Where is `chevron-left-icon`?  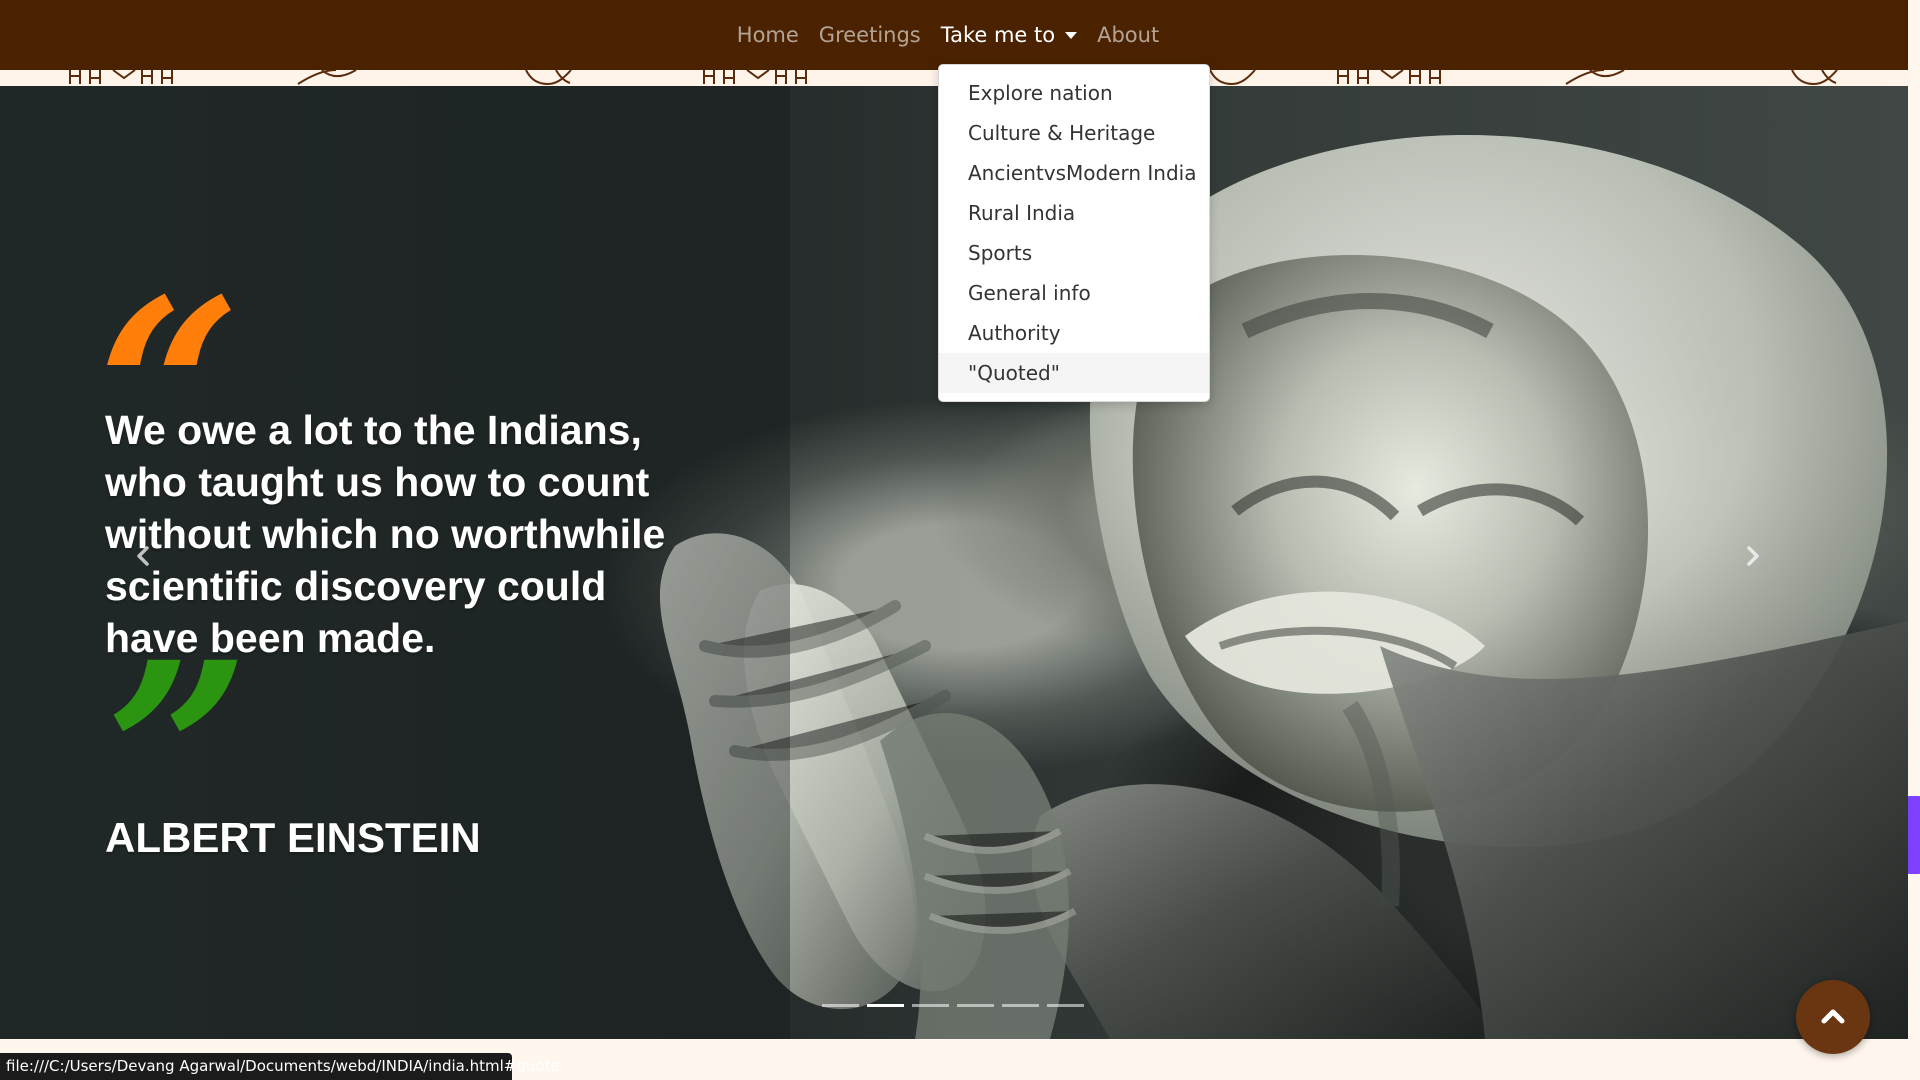
chevron-left-icon is located at coordinates (143, 556).